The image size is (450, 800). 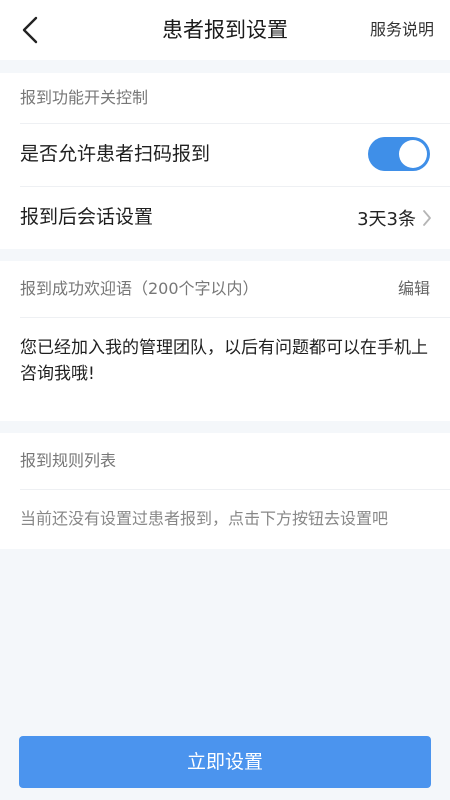 I want to click on allow-scan-label: 是否允许患者扫码报到, so click(x=115, y=154).